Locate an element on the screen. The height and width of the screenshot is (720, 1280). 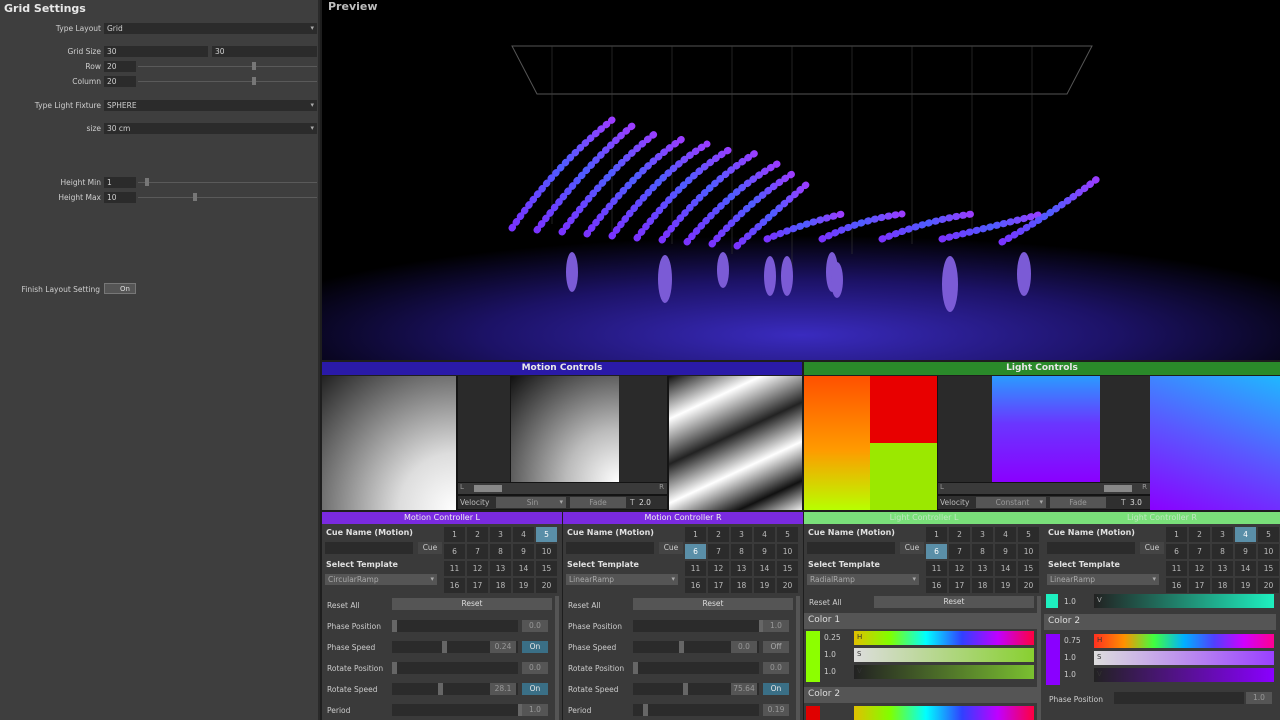
ctrl_mL-cue-18: 18 is located at coordinates (500, 585).